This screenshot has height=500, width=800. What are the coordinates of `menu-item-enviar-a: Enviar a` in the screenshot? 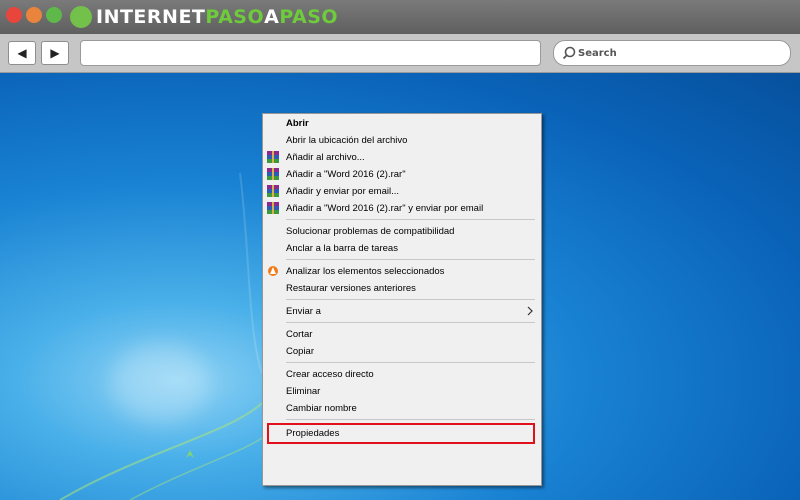 It's located at (401, 311).